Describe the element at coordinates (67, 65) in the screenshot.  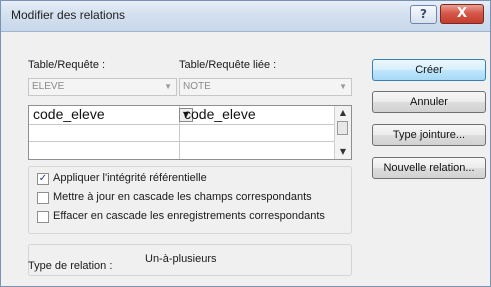
I see `table-label: Table/Requête :` at that location.